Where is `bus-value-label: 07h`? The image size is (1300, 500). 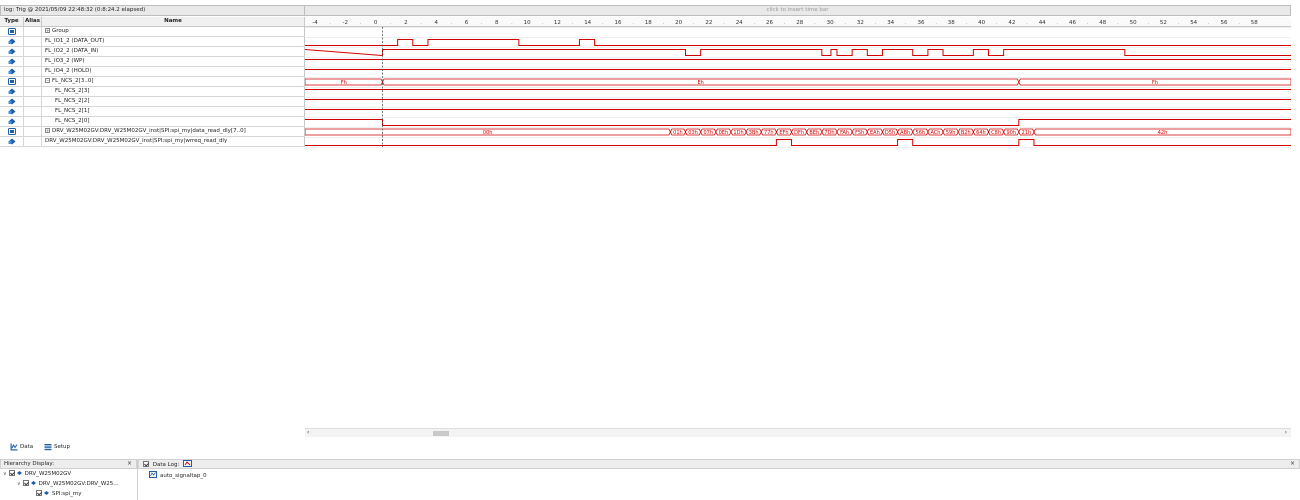
bus-value-label: 07h is located at coordinates (708, 133).